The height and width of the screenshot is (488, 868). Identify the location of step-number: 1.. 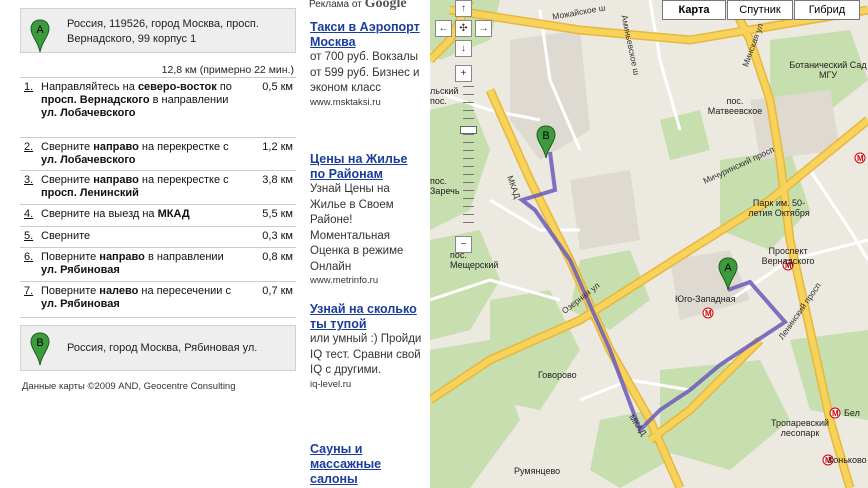
(28, 87).